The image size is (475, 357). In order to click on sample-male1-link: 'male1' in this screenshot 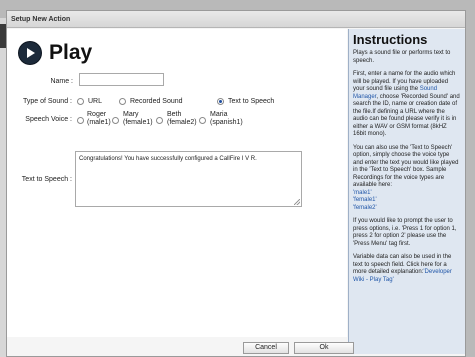, I will do `click(362, 193)`.